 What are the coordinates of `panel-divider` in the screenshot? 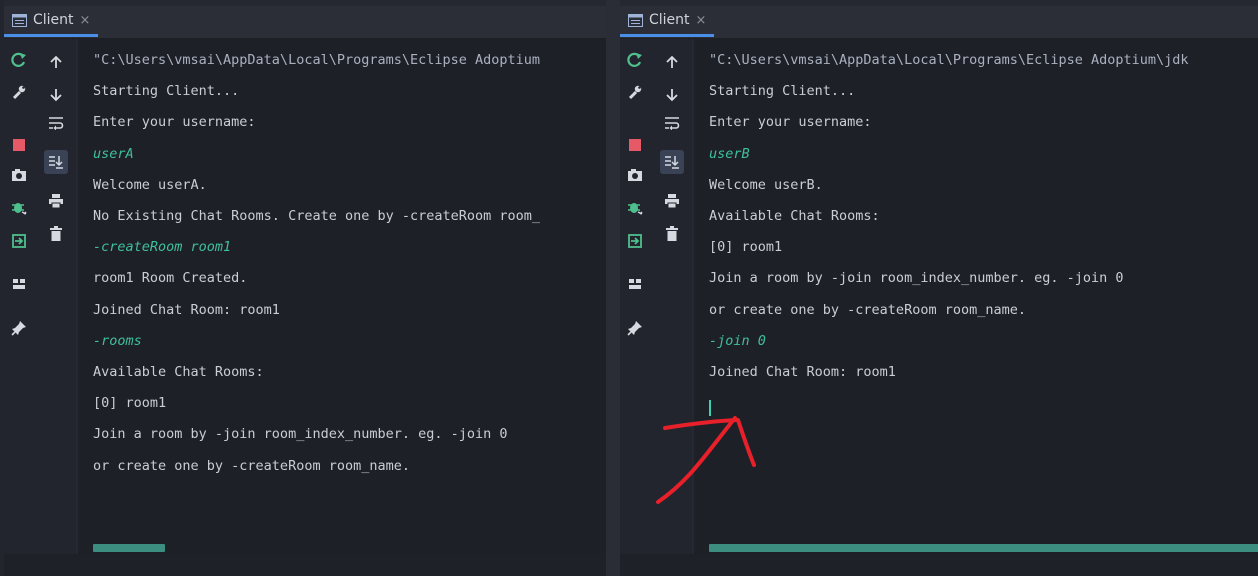 It's located at (613, 288).